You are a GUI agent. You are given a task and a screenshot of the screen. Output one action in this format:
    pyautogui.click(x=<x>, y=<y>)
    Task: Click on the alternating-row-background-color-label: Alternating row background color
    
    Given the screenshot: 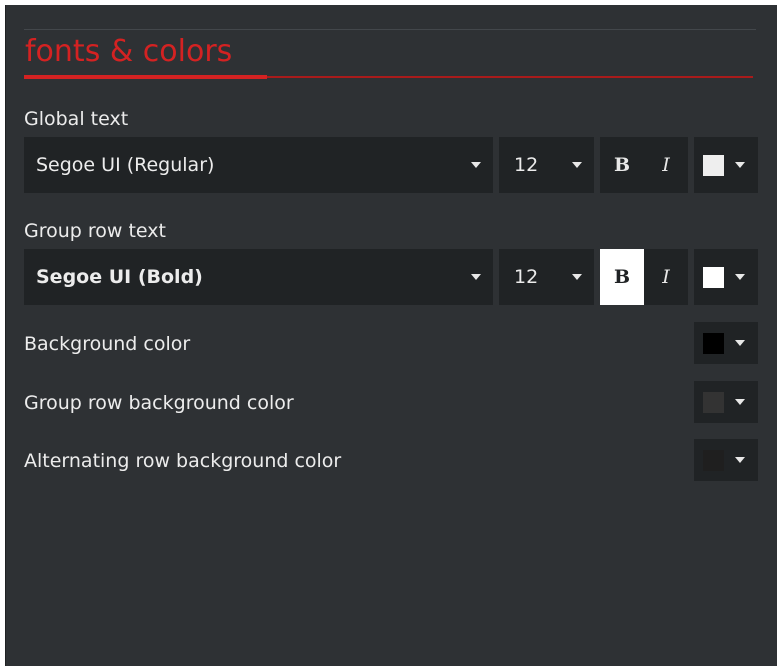 What is the action you would take?
    pyautogui.click(x=183, y=461)
    